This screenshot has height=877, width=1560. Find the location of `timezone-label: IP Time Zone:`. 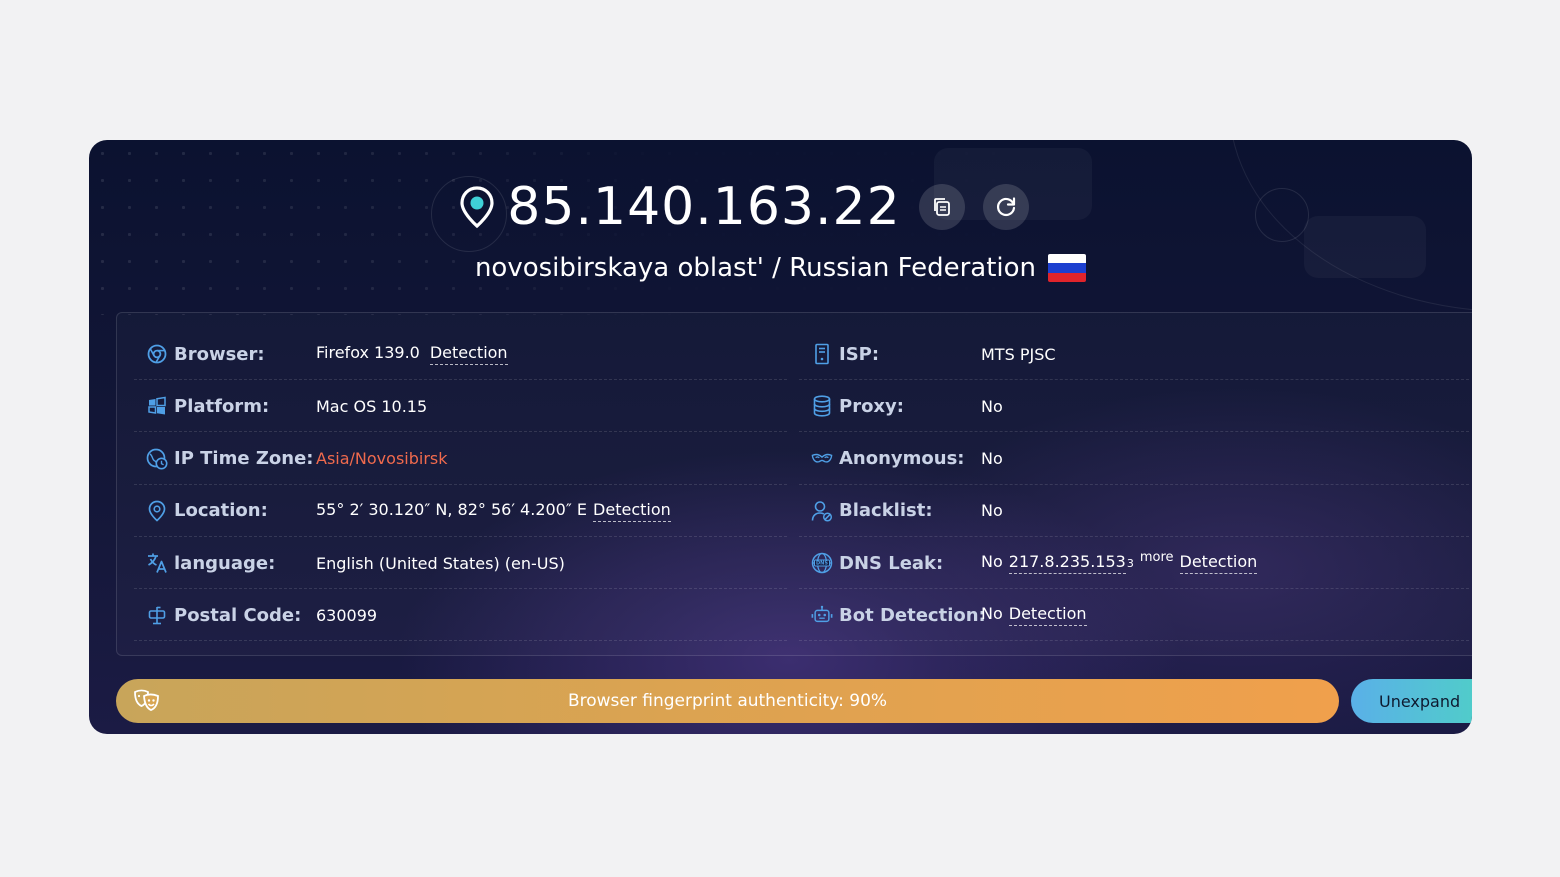

timezone-label: IP Time Zone: is located at coordinates (244, 459).